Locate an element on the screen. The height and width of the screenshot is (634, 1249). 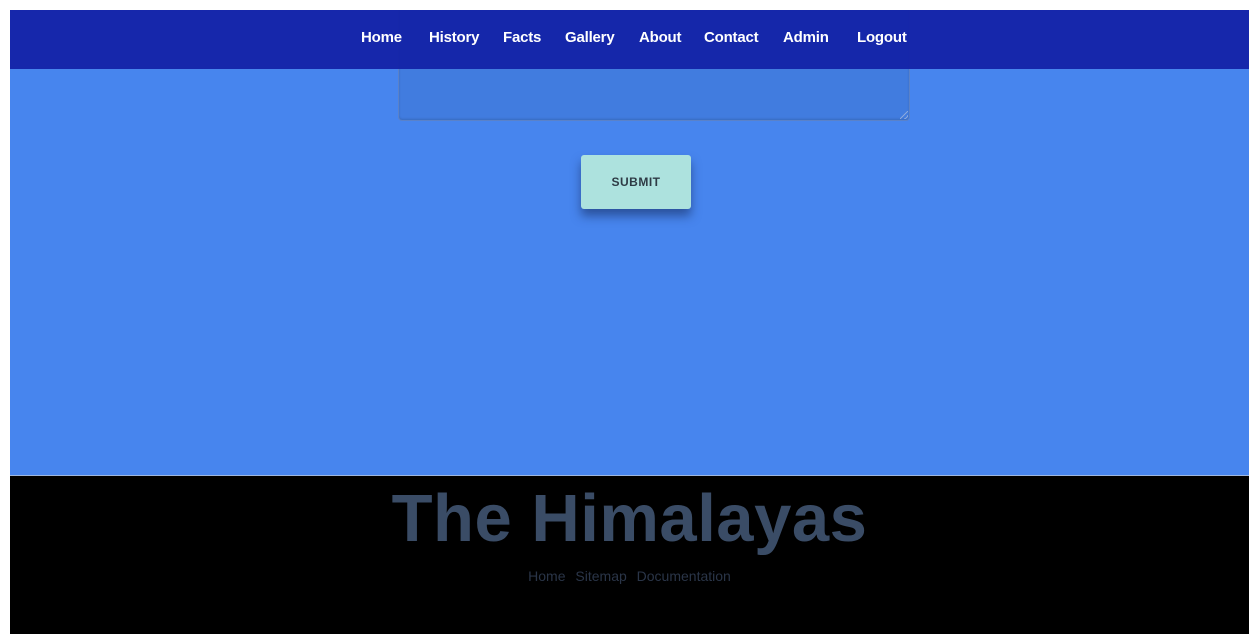
footer-link-sitemap: Sitemap is located at coordinates (600, 576).